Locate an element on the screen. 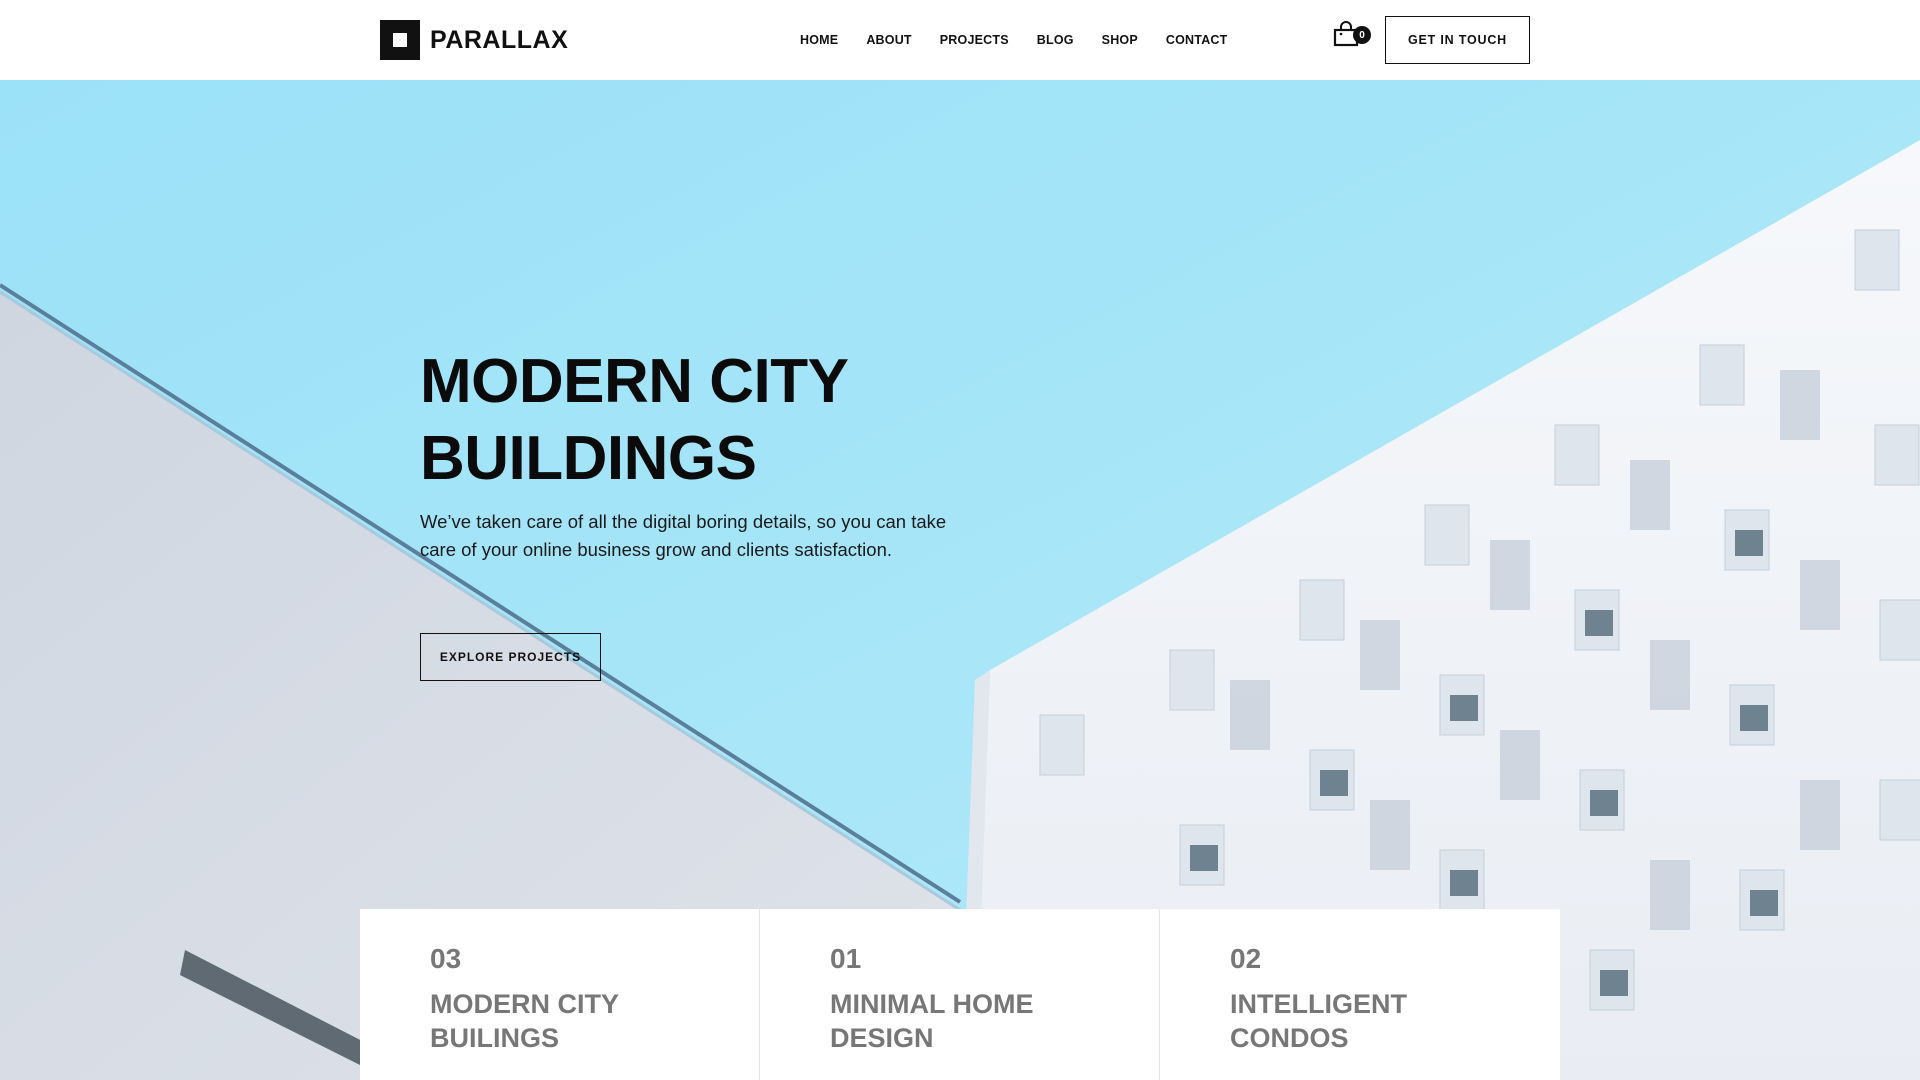  nav-about: ABOUT is located at coordinates (888, 40).